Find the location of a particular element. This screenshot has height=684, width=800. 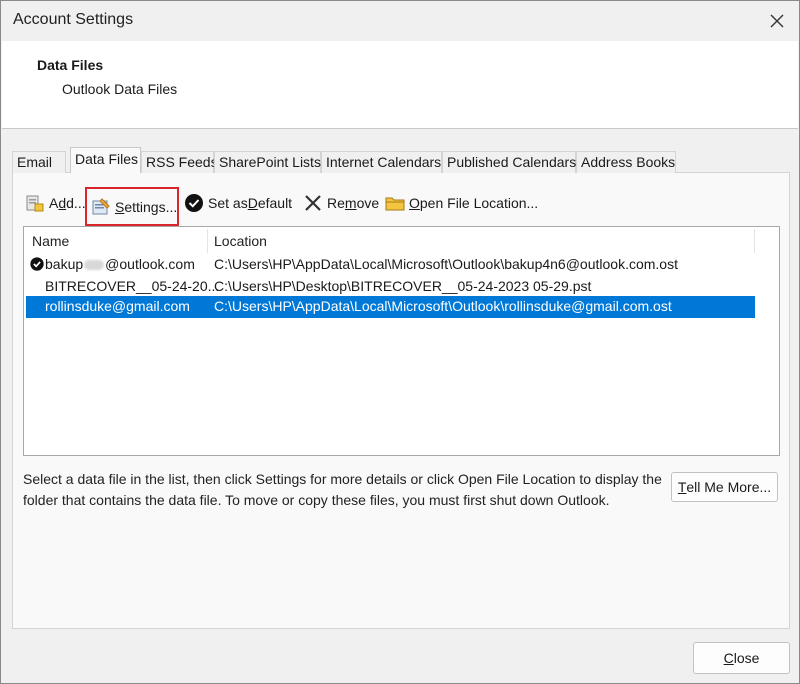

window-title: Account Settings is located at coordinates (73, 19).